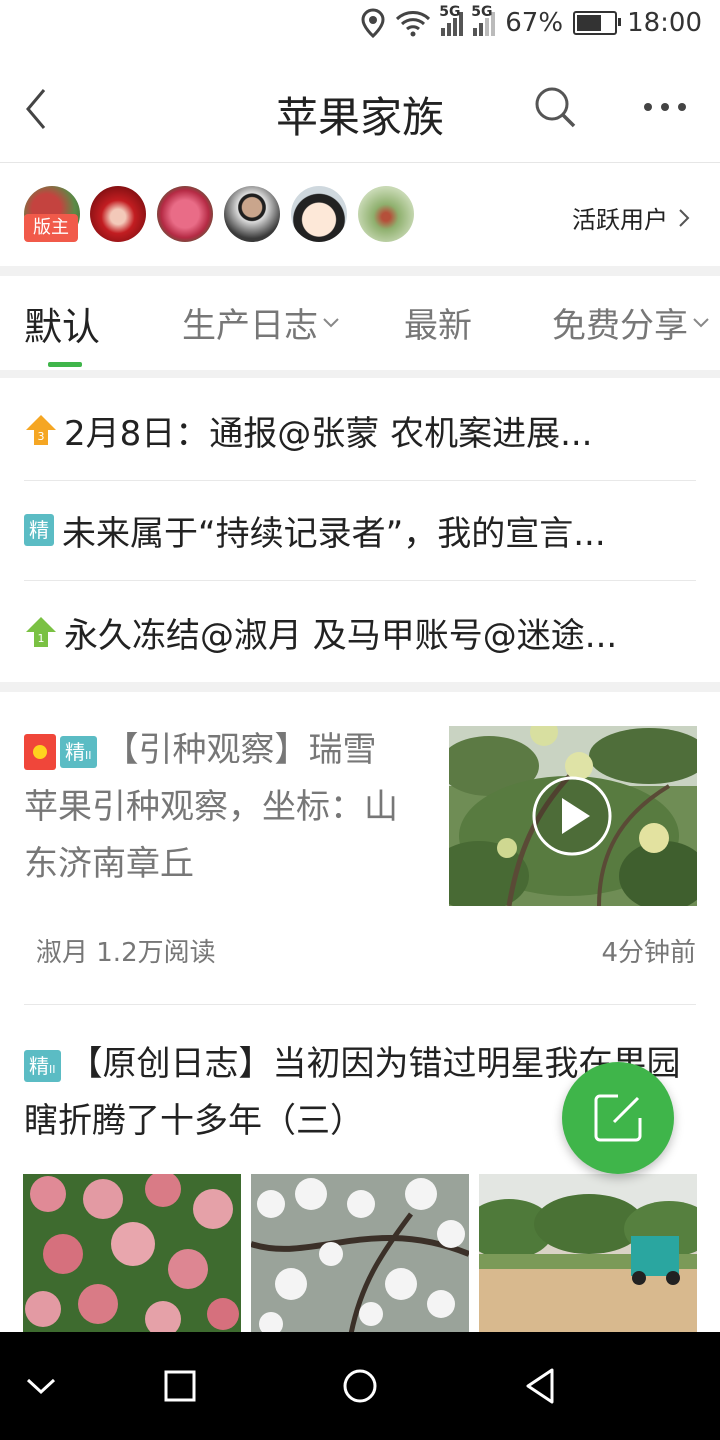 Image resolution: width=720 pixels, height=1440 pixels. Describe the element at coordinates (589, 23) in the screenshot. I see `battery-fill` at that location.